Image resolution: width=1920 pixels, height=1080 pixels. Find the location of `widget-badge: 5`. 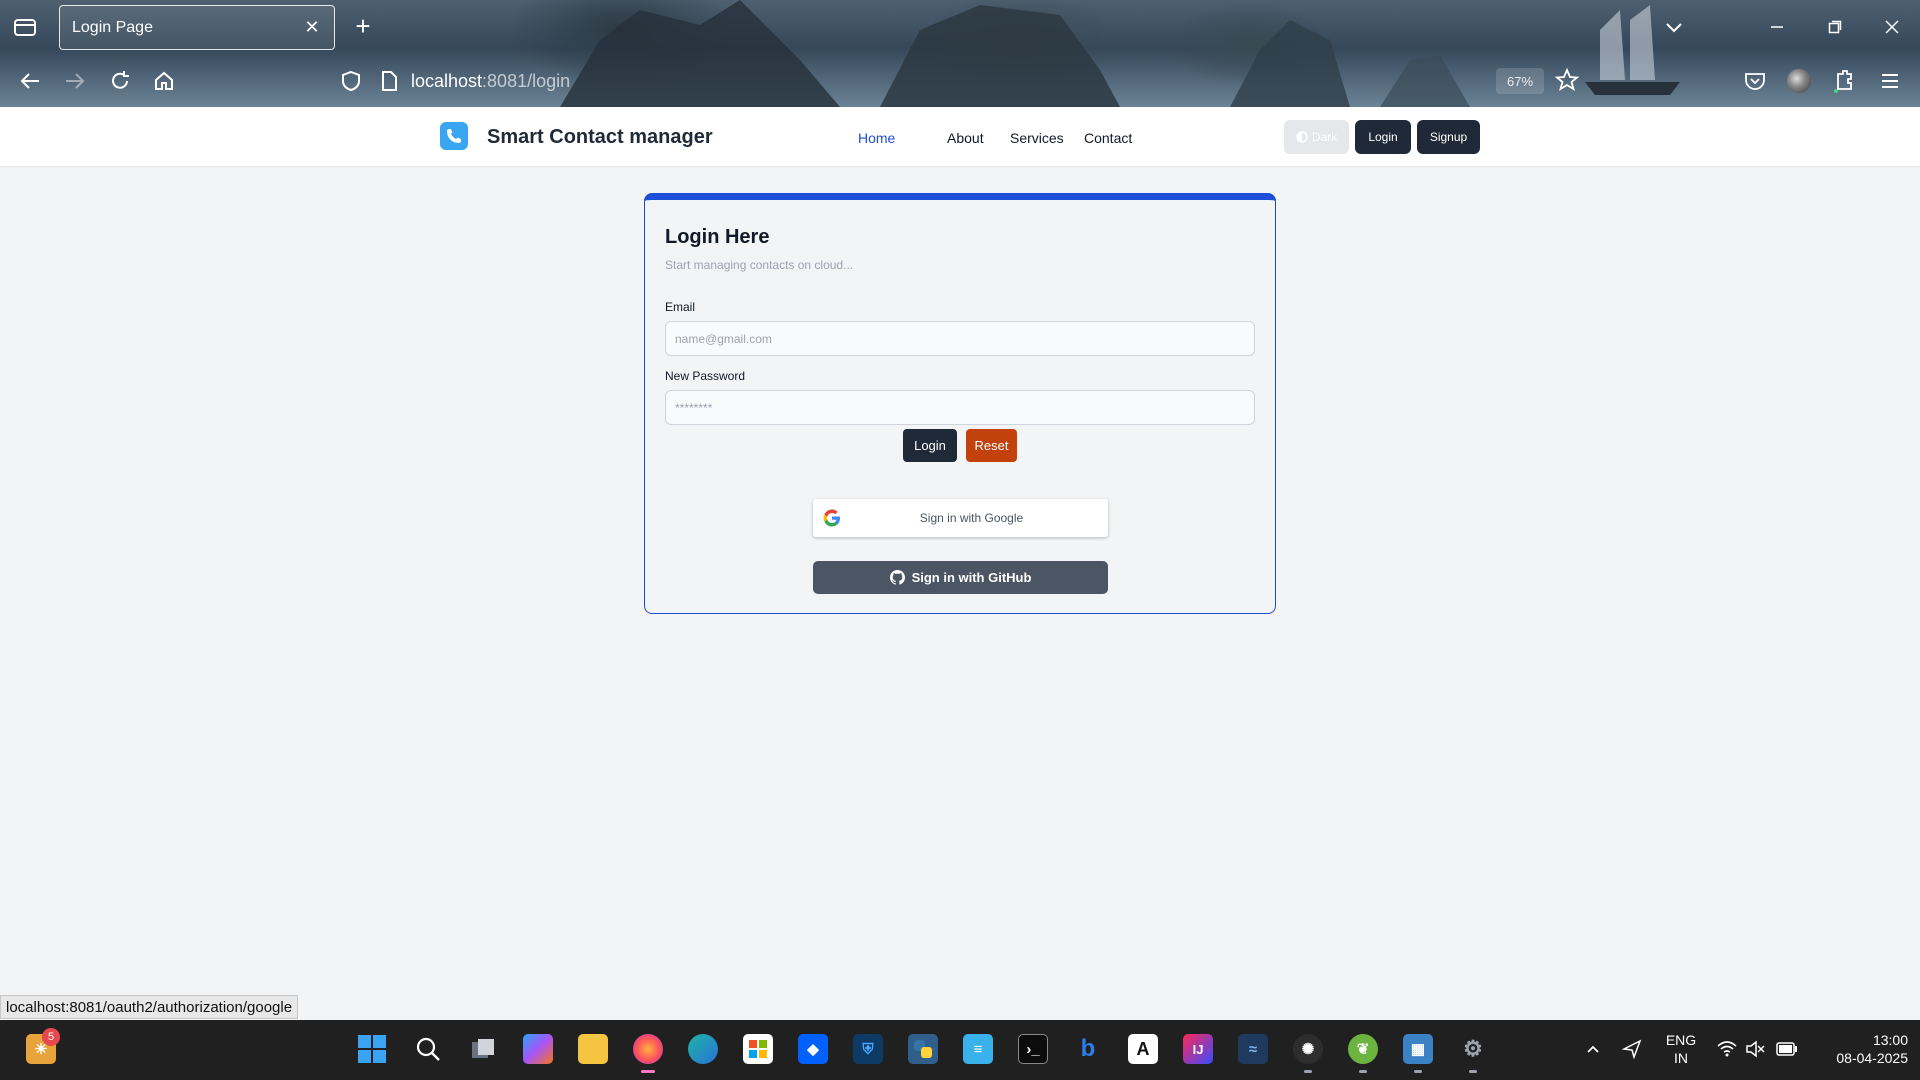

widget-badge: 5 is located at coordinates (51, 1037).